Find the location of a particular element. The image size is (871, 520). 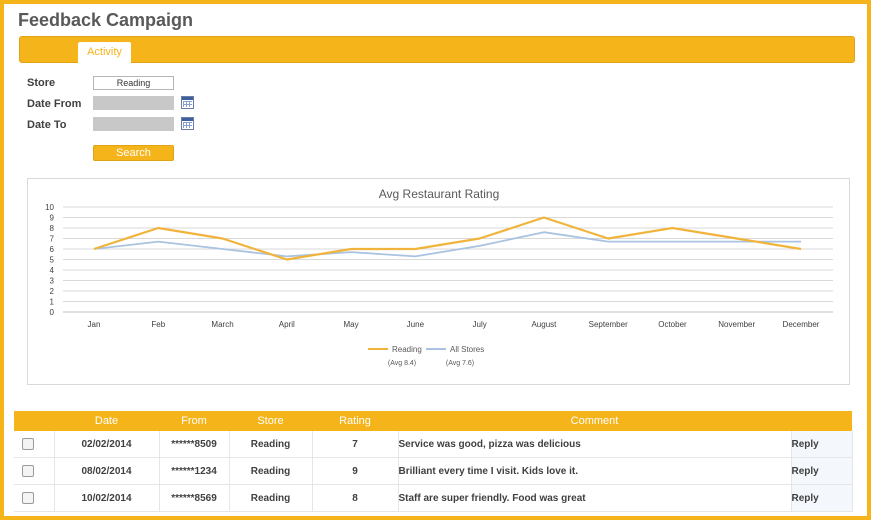

y-tick-label: 2 is located at coordinates (52, 291).